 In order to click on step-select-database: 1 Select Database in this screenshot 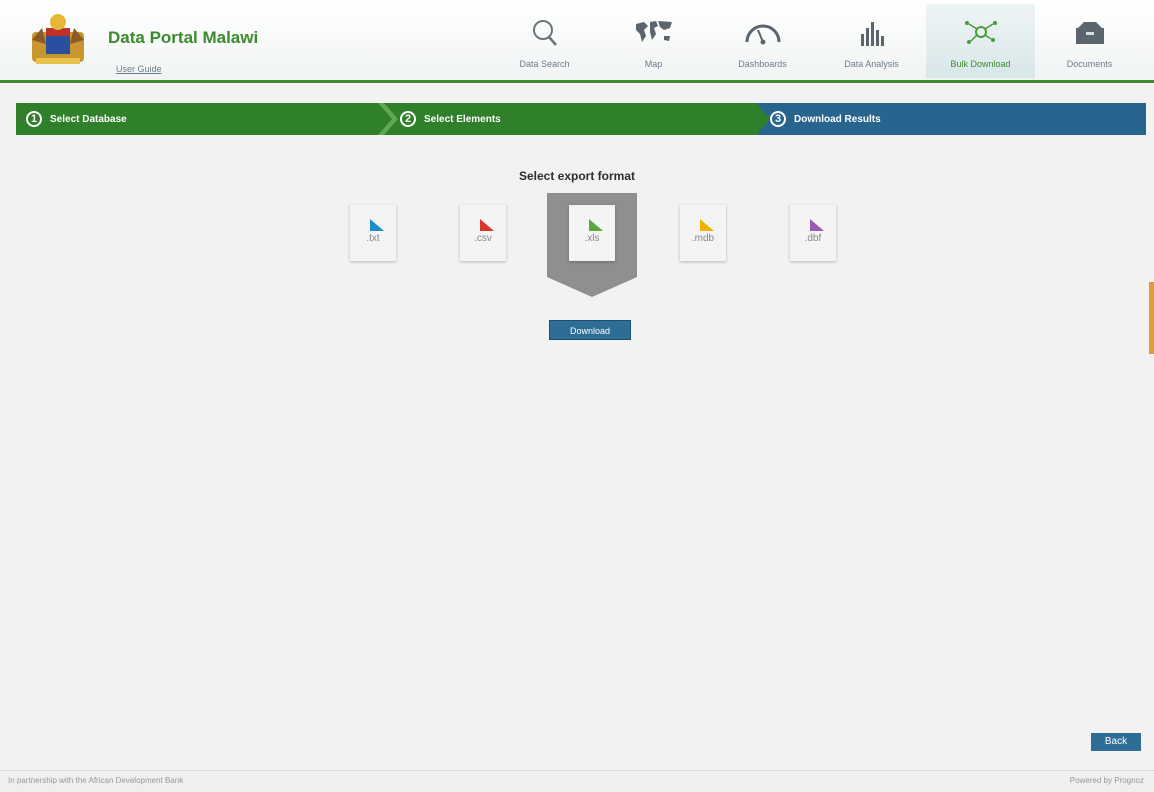, I will do `click(211, 119)`.